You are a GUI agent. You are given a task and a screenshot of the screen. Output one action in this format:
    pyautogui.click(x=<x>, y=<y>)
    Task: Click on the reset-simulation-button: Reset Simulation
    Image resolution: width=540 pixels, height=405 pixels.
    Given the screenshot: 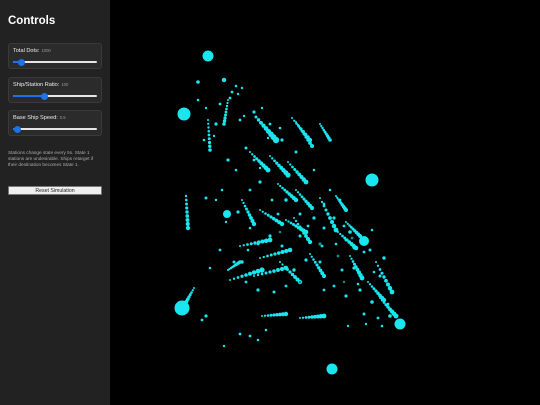 What is the action you would take?
    pyautogui.click(x=55, y=190)
    